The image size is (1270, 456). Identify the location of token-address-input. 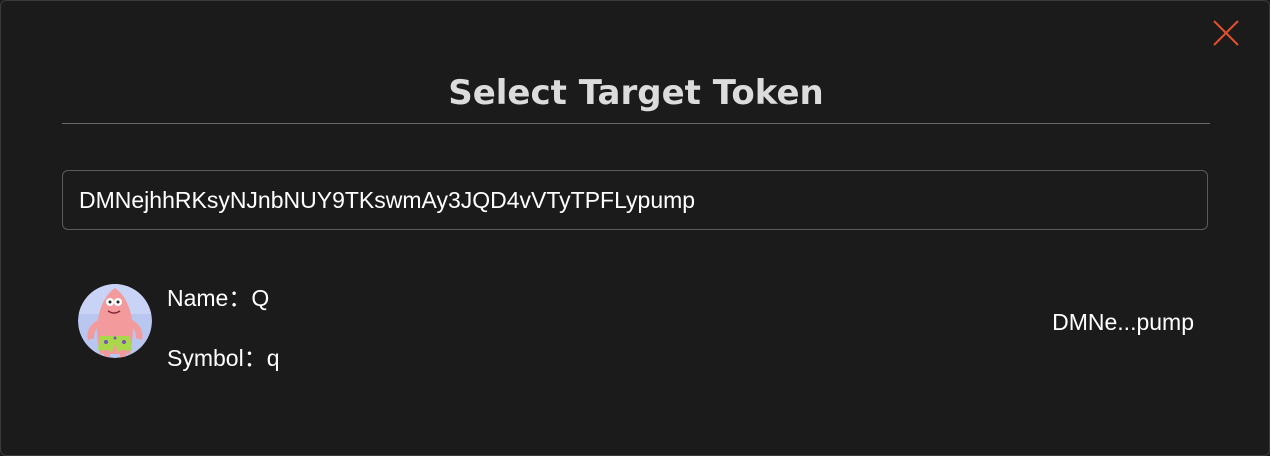
(635, 200).